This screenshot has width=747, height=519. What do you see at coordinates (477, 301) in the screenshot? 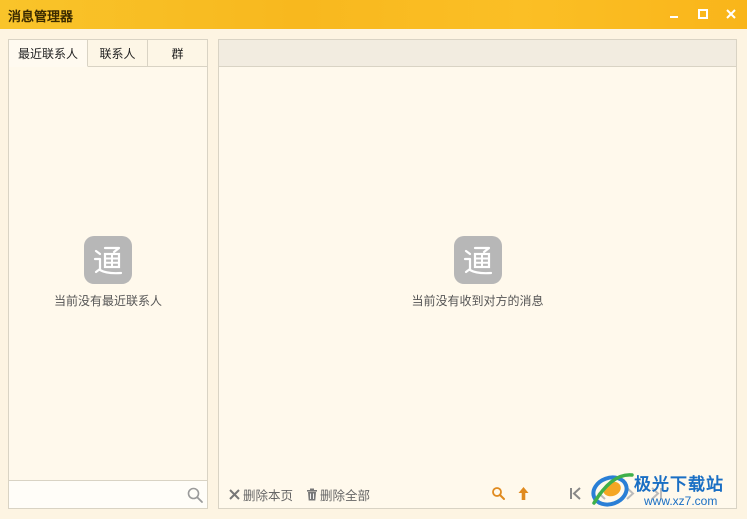
I see `messages-empty-text: 当前没有收到对方的消息` at bounding box center [477, 301].